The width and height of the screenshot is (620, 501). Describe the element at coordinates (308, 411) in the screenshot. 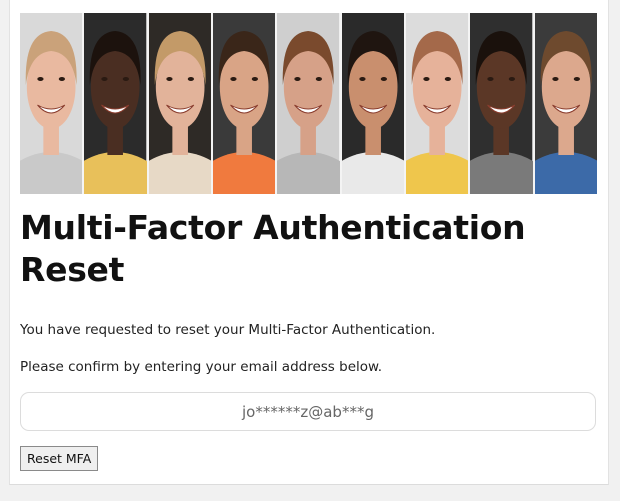

I see `email-field` at that location.